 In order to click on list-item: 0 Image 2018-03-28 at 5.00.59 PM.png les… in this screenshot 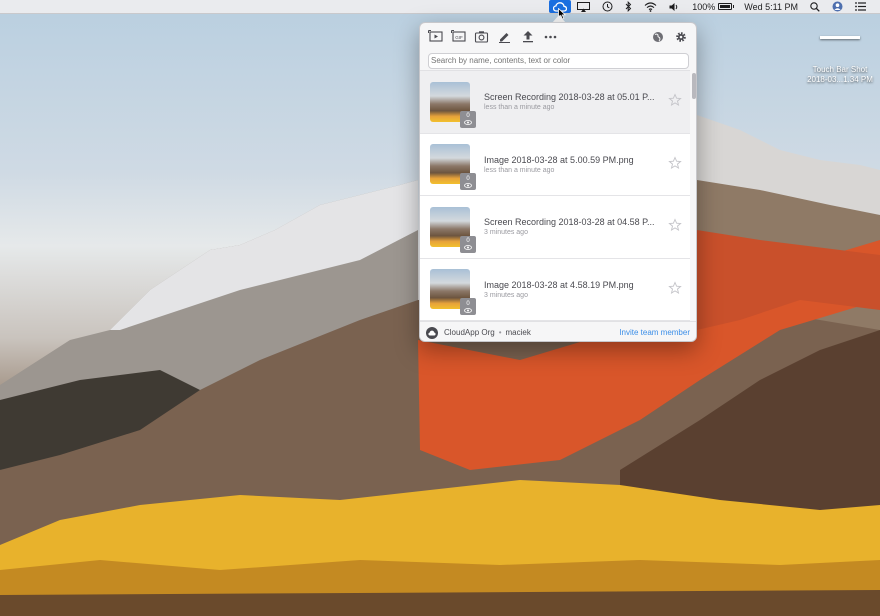, I will do `click(555, 164)`.